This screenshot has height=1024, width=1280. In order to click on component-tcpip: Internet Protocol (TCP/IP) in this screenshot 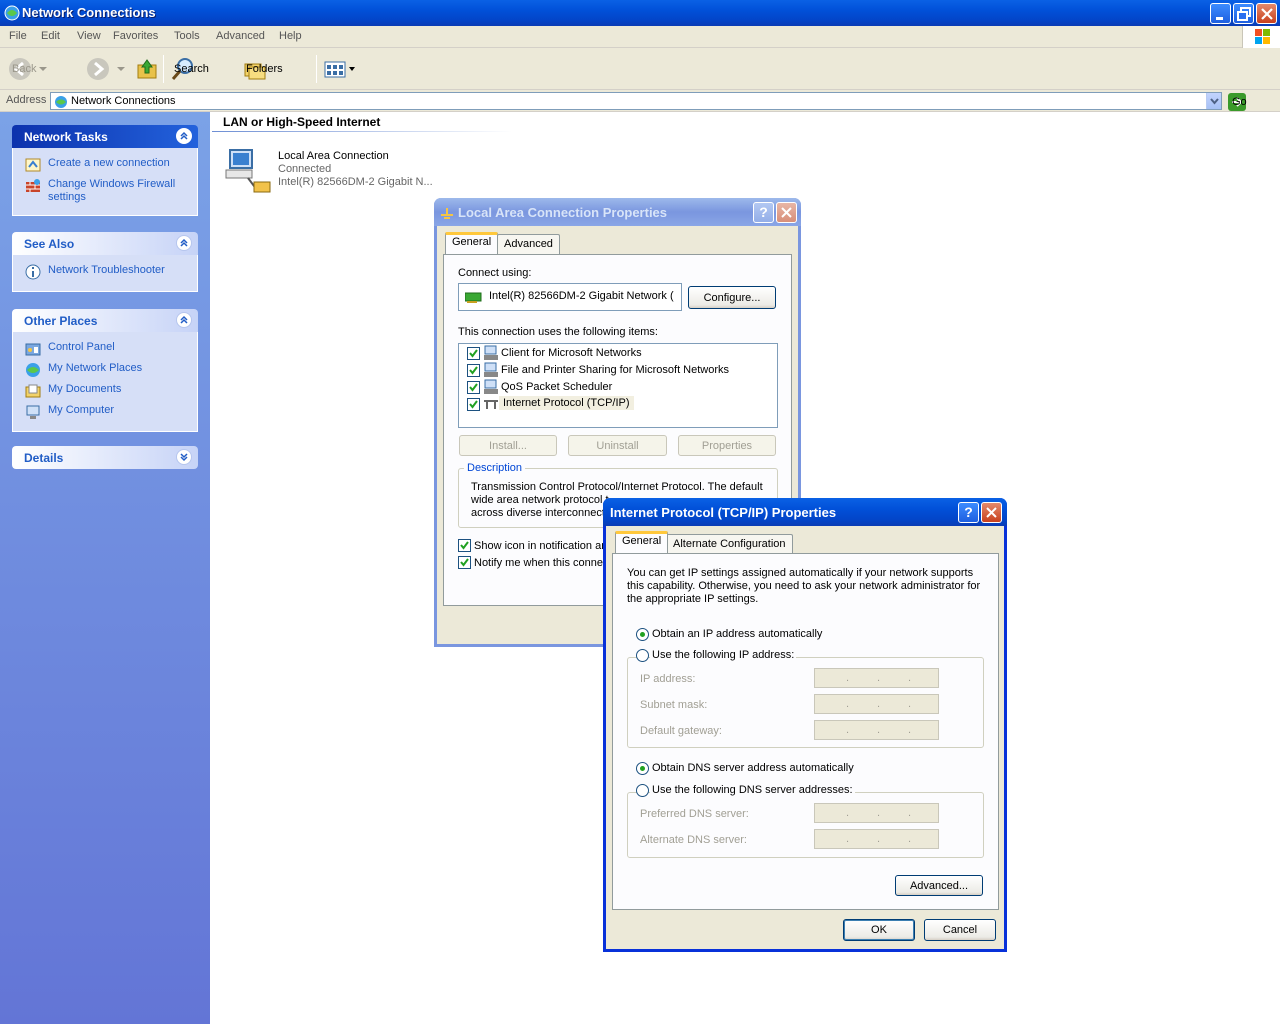, I will do `click(566, 403)`.